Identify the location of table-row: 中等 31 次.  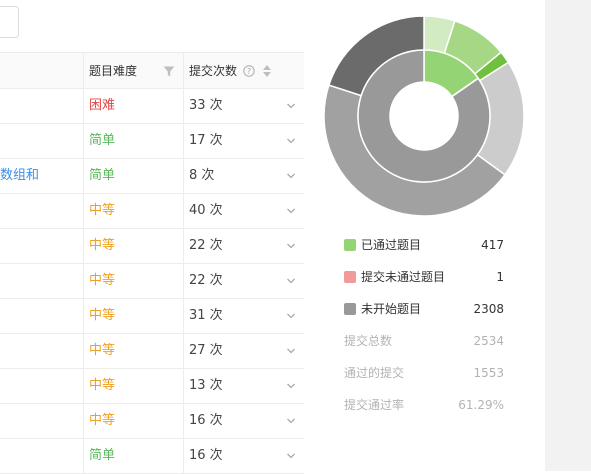
(152, 316).